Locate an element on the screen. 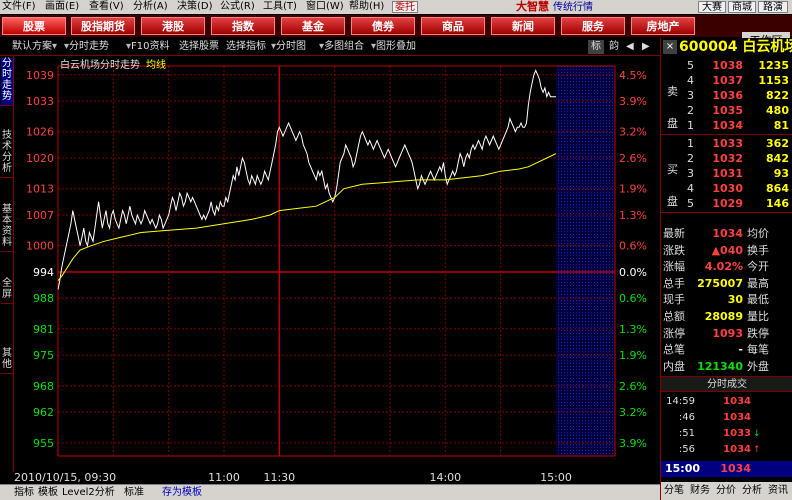 The width and height of the screenshot is (792, 500). tab-templates: 模板 is located at coordinates (48, 493).